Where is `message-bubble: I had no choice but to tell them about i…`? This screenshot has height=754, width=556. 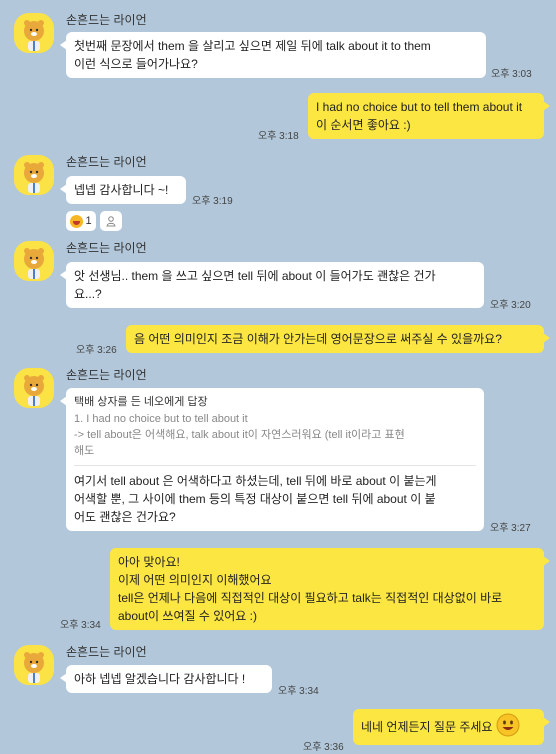 message-bubble: I had no choice but to tell them about i… is located at coordinates (429, 116).